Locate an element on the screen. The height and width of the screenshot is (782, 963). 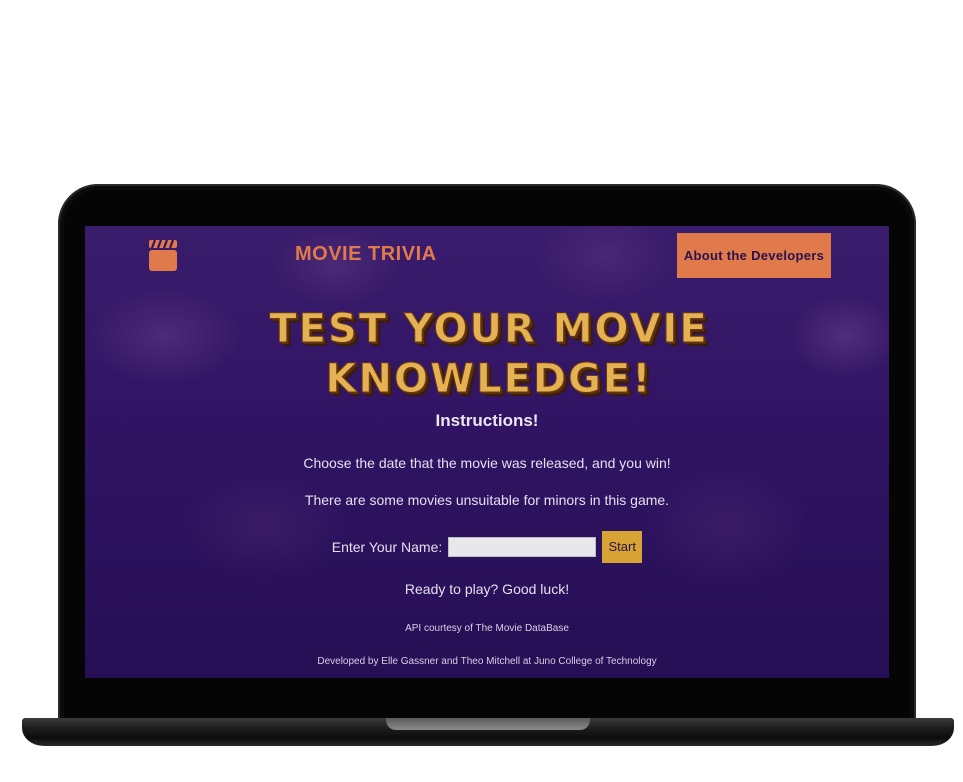
name-form: Enter Your Name: Start is located at coordinates (487, 547).